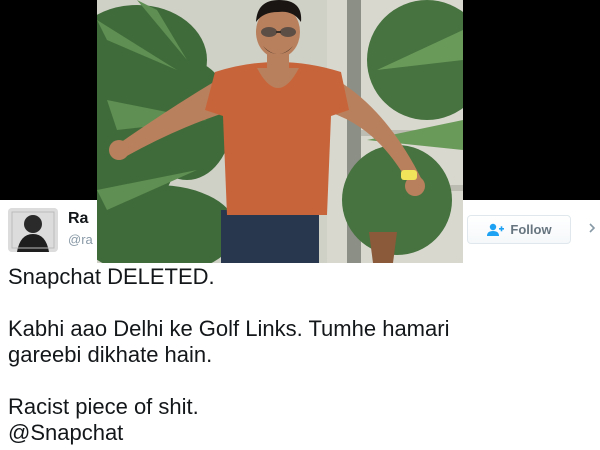 This screenshot has width=600, height=450. What do you see at coordinates (80, 239) in the screenshot?
I see `author-handle: @ra` at bounding box center [80, 239].